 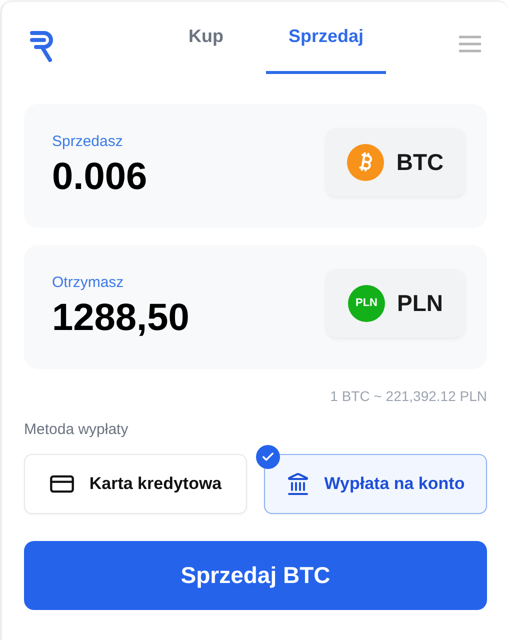 What do you see at coordinates (189, 177) in the screenshot?
I see `amount-value: 0.006` at bounding box center [189, 177].